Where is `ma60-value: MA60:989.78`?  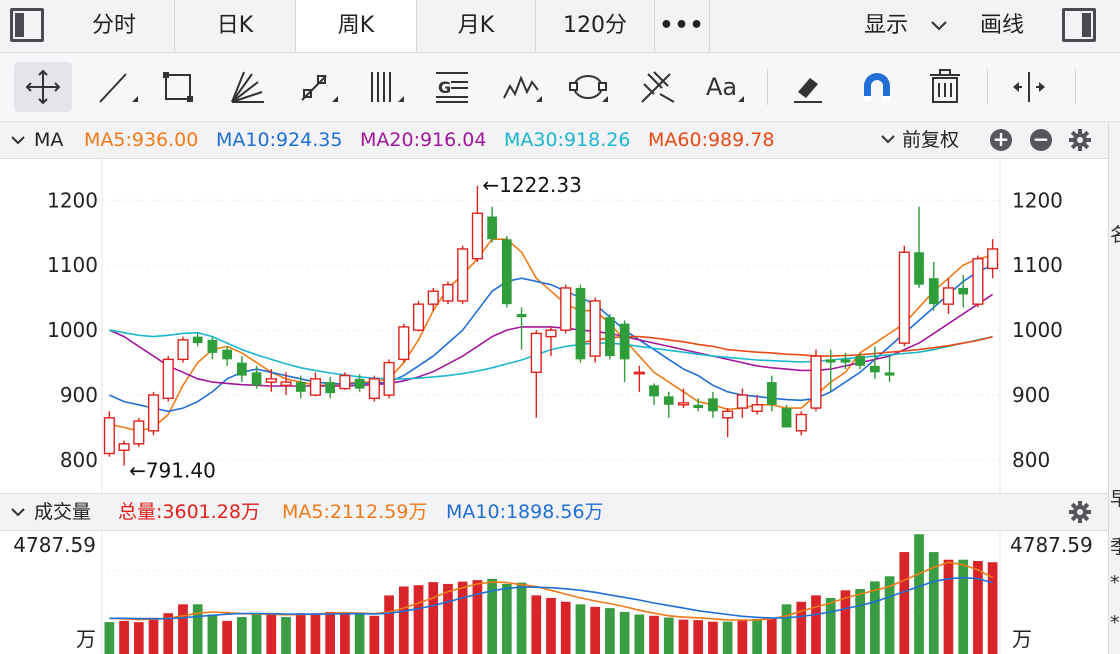
ma60-value: MA60:989.78 is located at coordinates (711, 140).